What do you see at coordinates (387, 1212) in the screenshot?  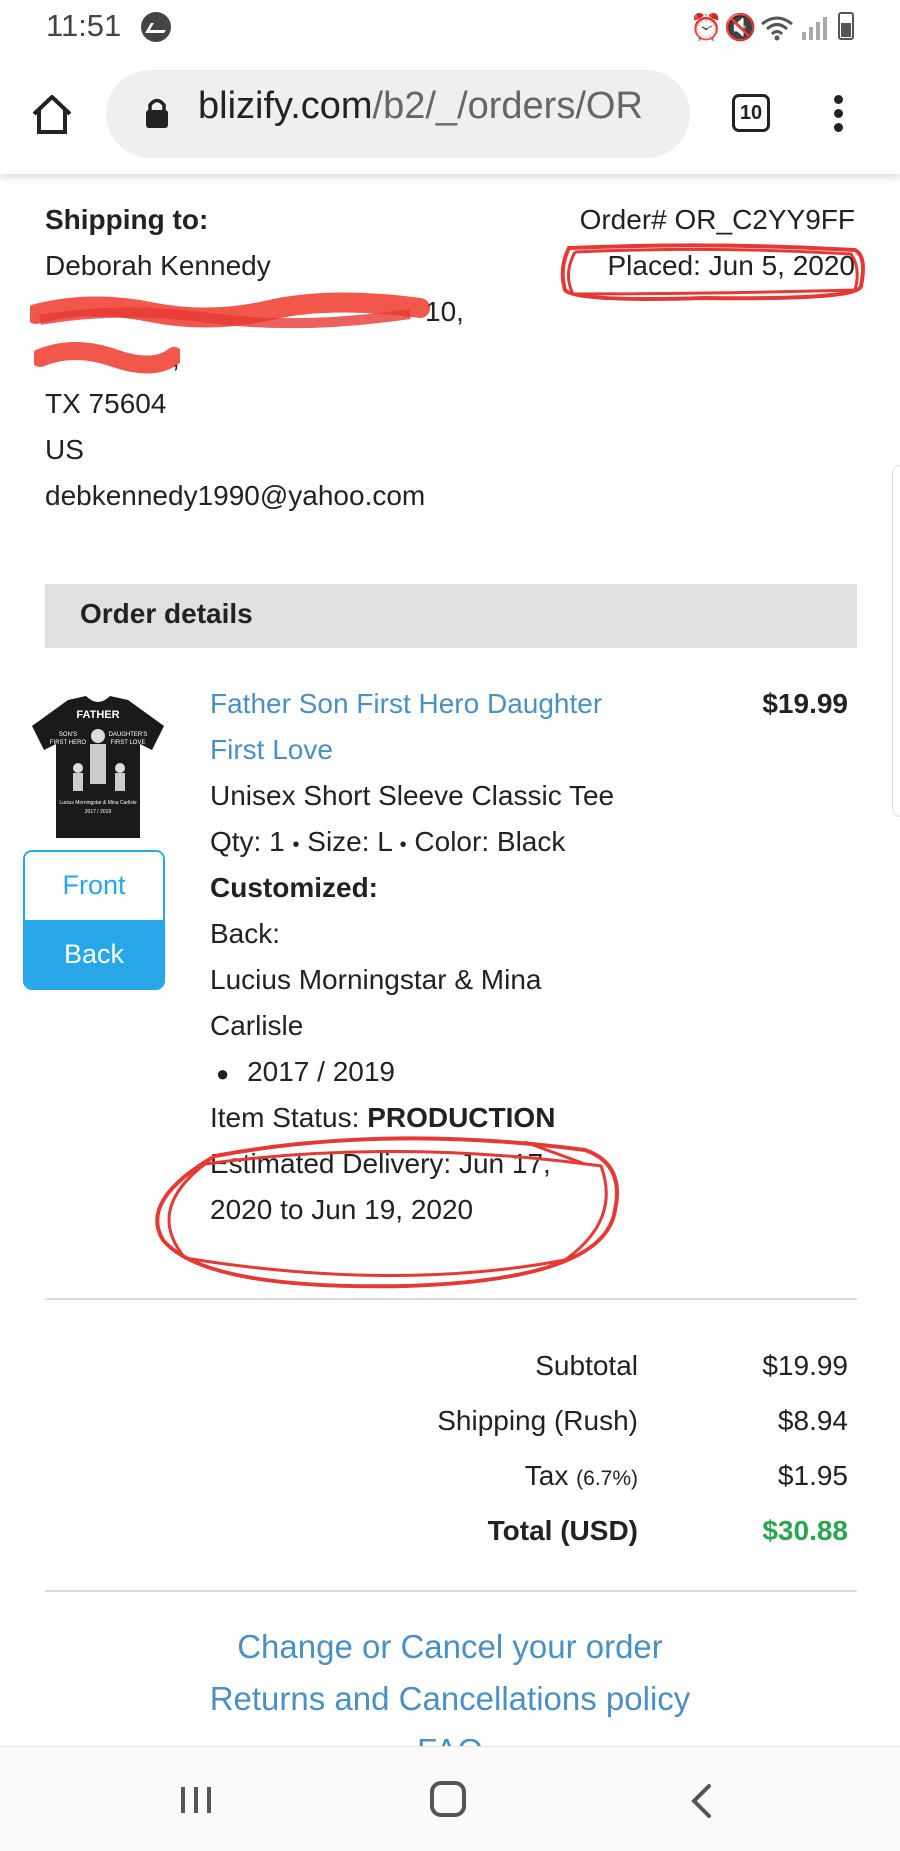 I see `annotation-ellipse` at bounding box center [387, 1212].